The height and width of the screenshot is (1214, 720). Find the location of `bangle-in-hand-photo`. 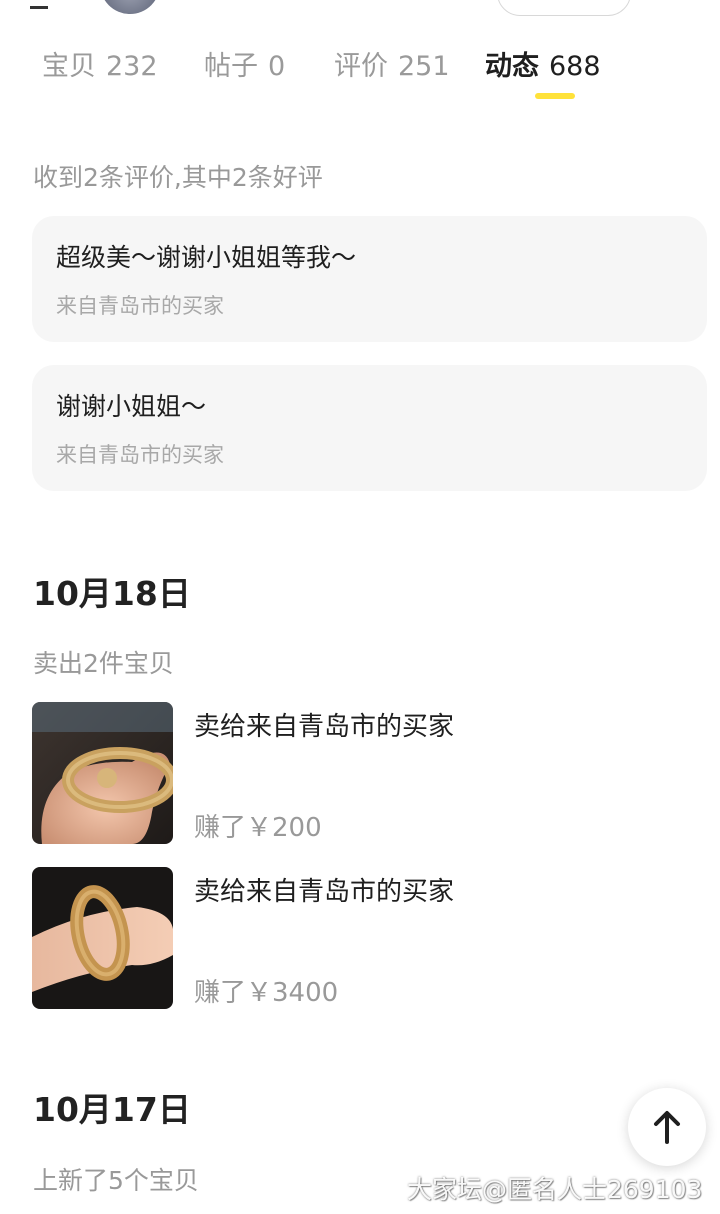

bangle-in-hand-photo is located at coordinates (102, 773).